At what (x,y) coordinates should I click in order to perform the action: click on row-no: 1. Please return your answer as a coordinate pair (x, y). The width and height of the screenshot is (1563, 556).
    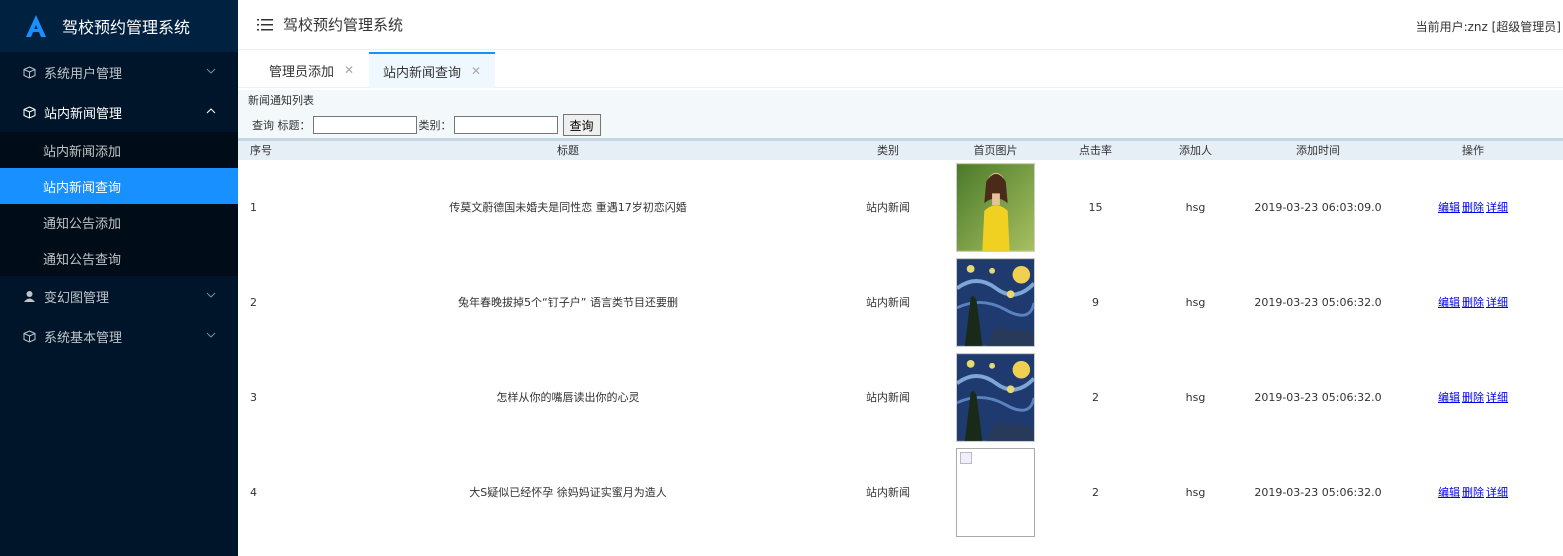
    Looking at the image, I should click on (253, 207).